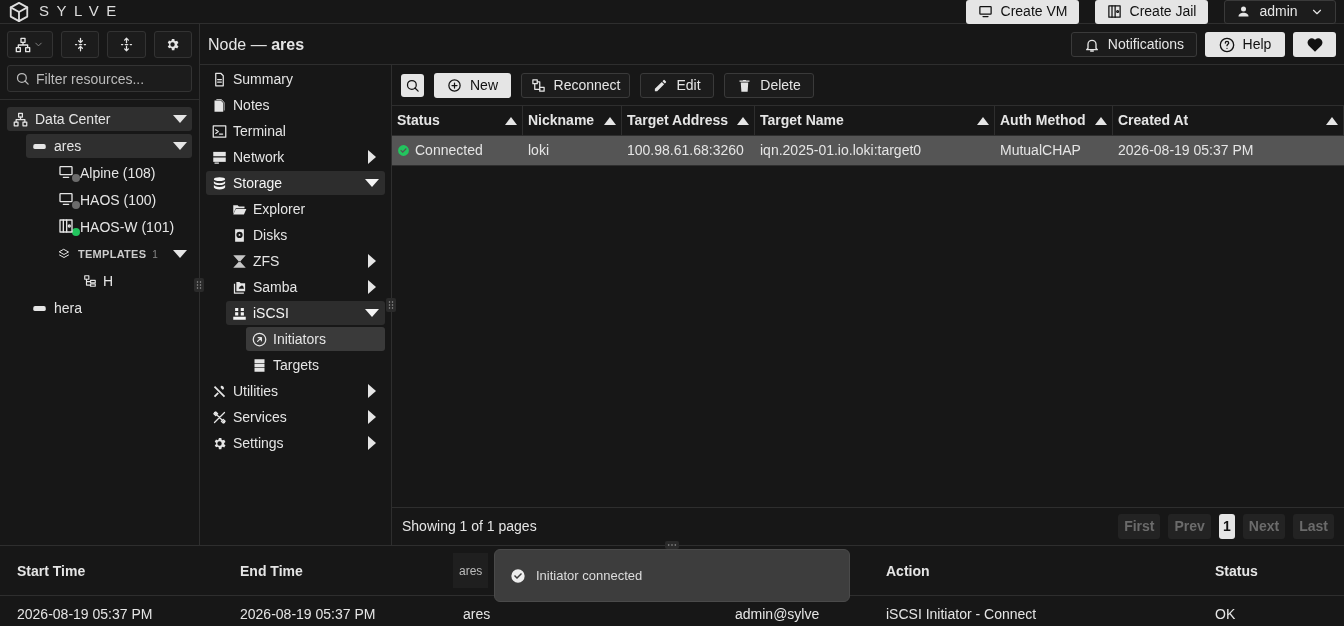 This screenshot has width=1344, height=626. I want to click on network-icon, so click(219, 157).